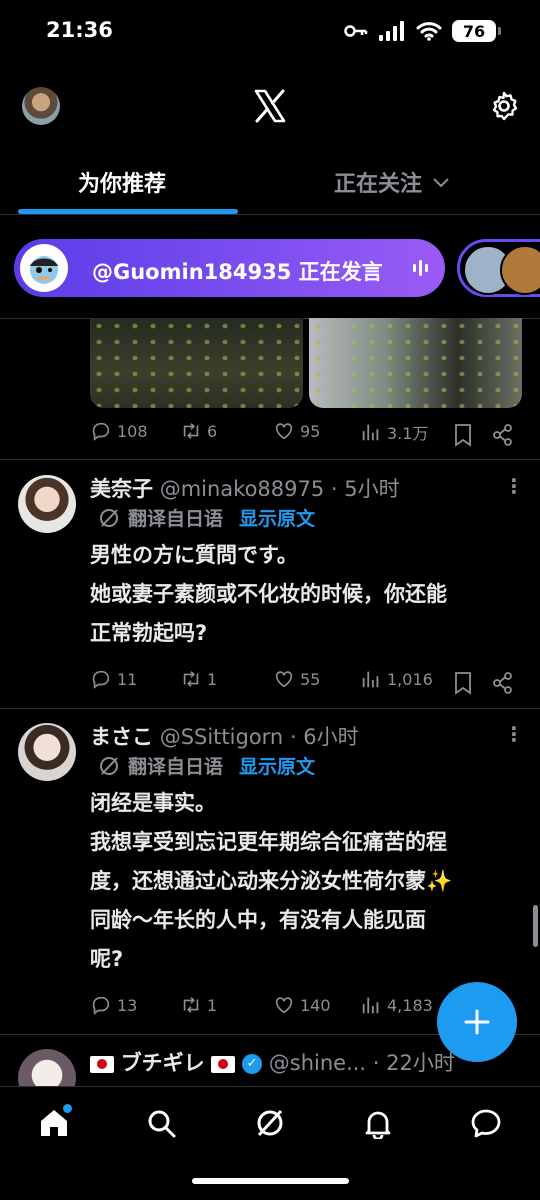  Describe the element at coordinates (121, 737) in the screenshot. I see `author-name: まさこ` at that location.